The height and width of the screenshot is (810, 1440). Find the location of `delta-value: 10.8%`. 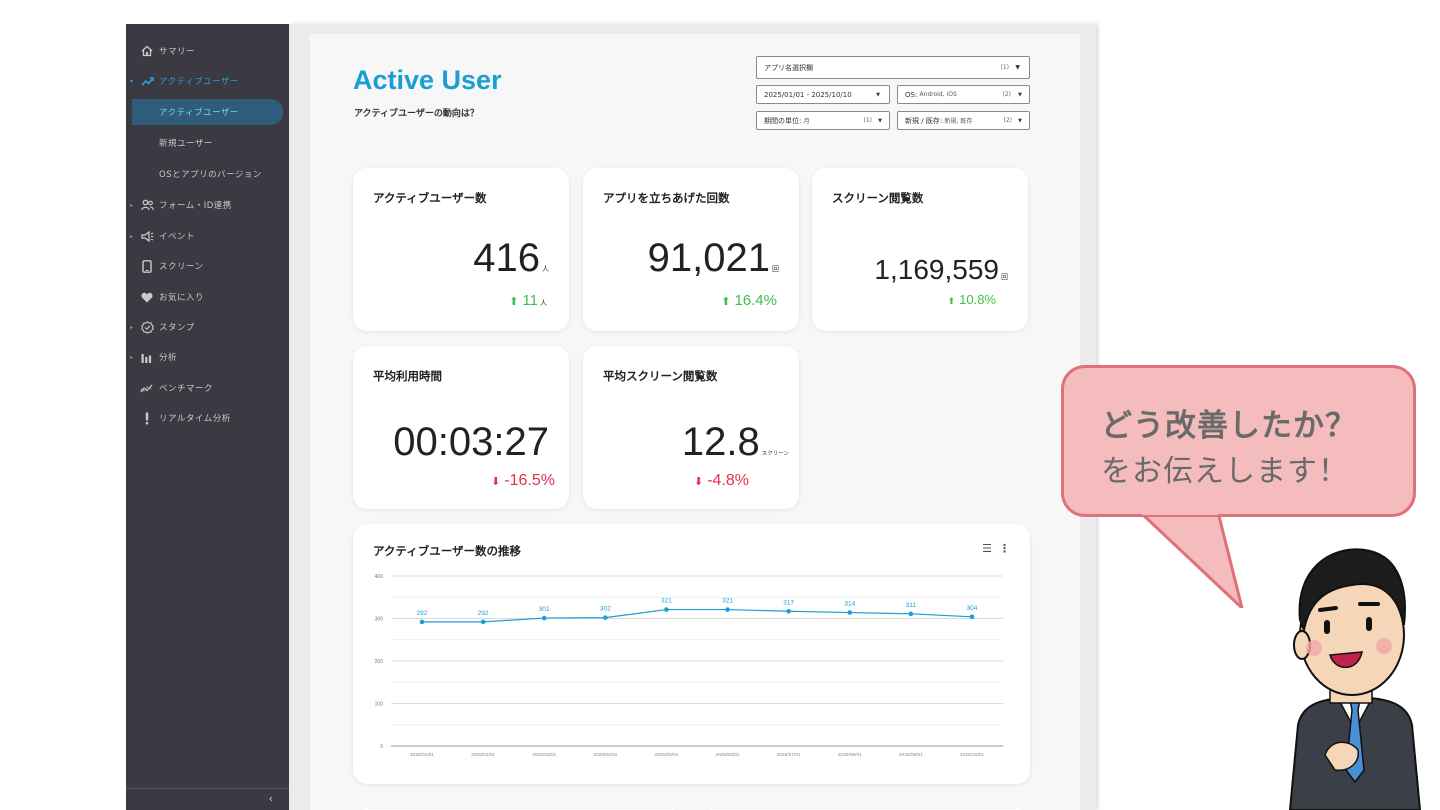

delta-value: 10.8% is located at coordinates (977, 299).